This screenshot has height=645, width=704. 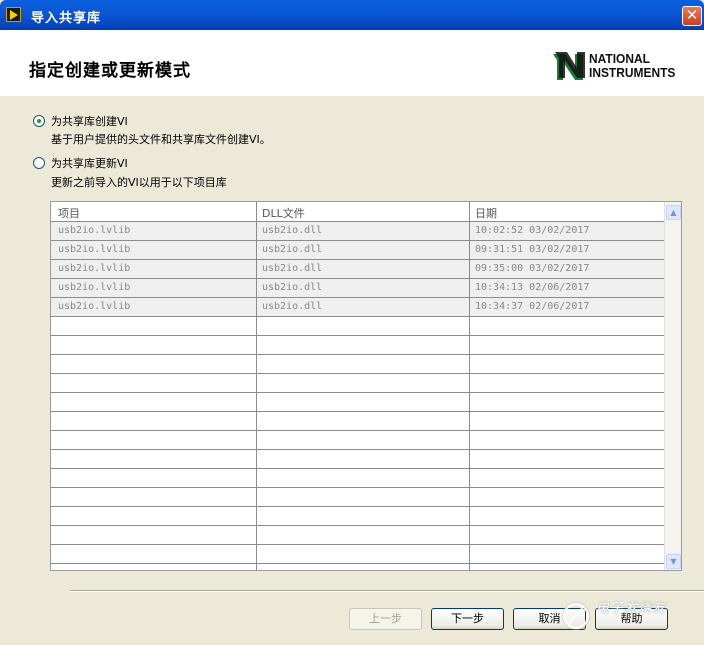 What do you see at coordinates (139, 182) in the screenshot?
I see `option-update-description: 更新之前导入的VI以用于以下项目库` at bounding box center [139, 182].